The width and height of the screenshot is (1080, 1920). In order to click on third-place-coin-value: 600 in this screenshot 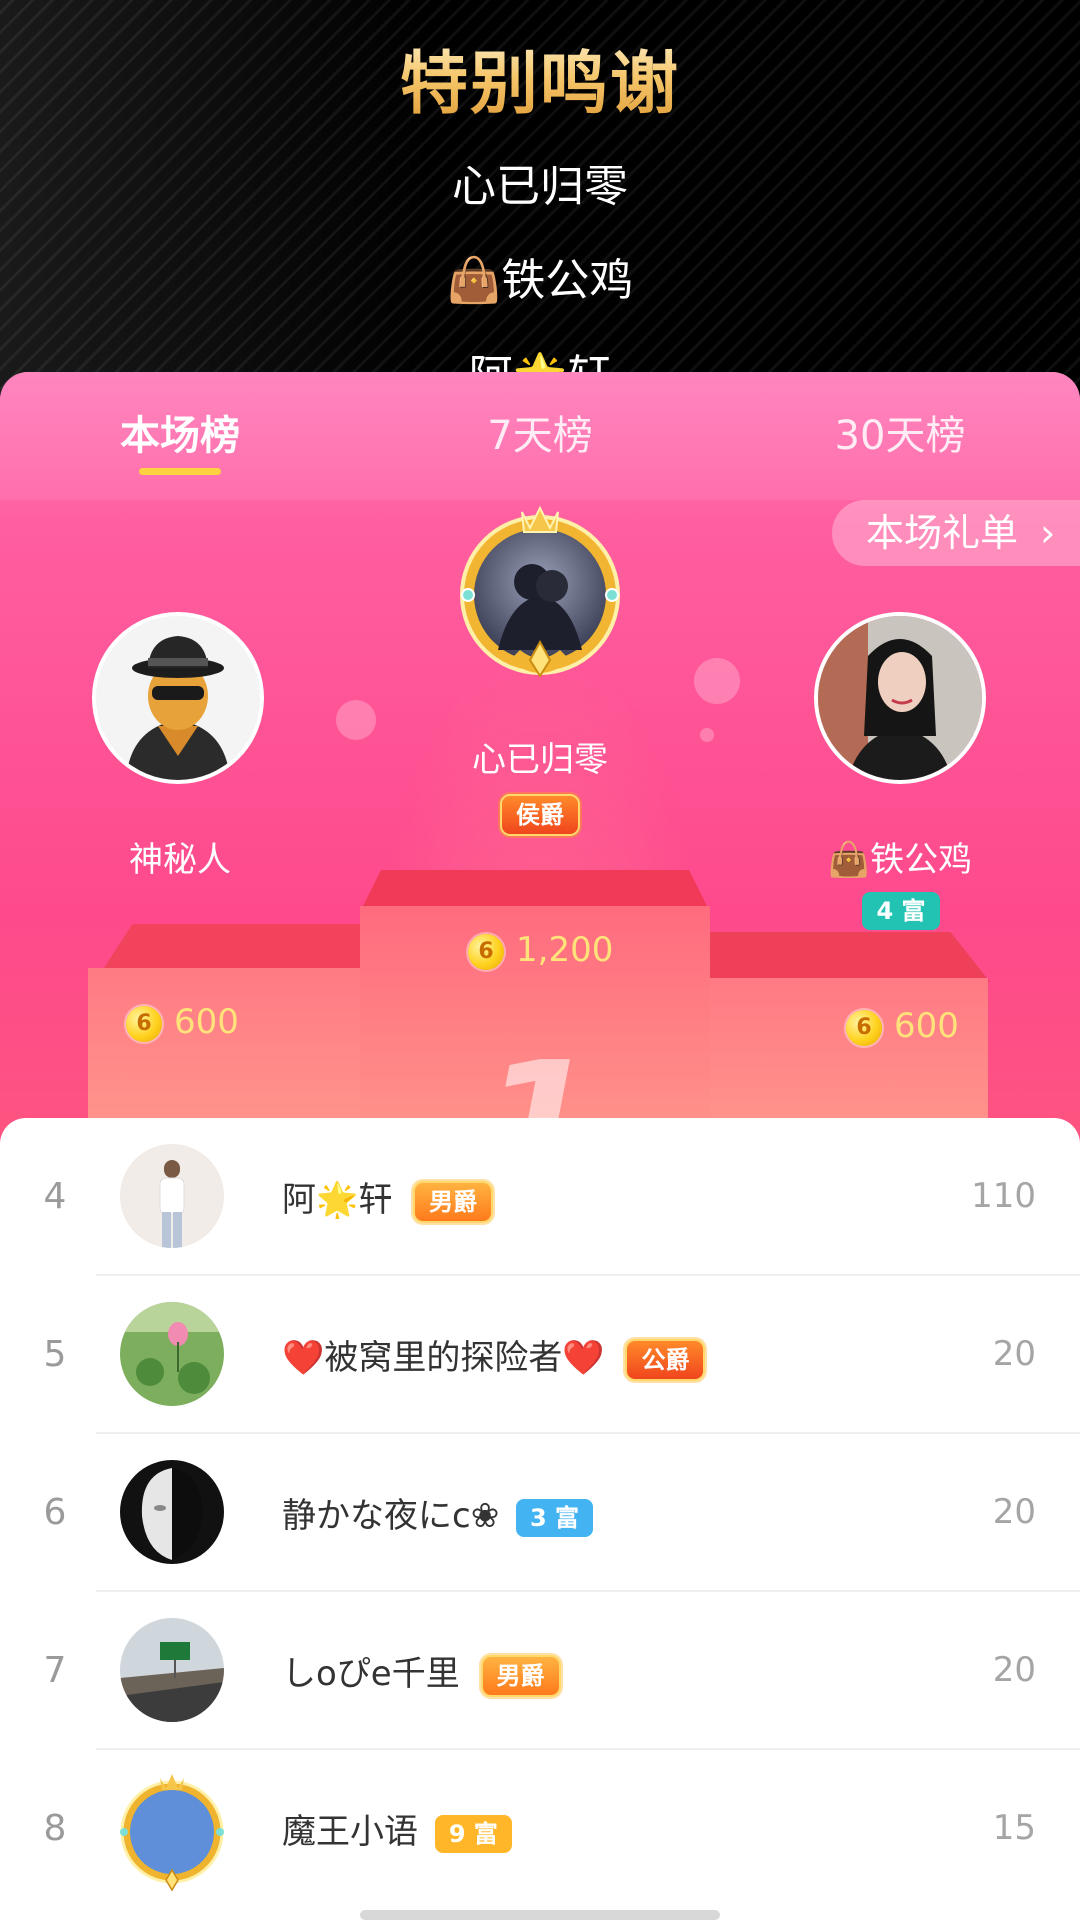, I will do `click(926, 1026)`.